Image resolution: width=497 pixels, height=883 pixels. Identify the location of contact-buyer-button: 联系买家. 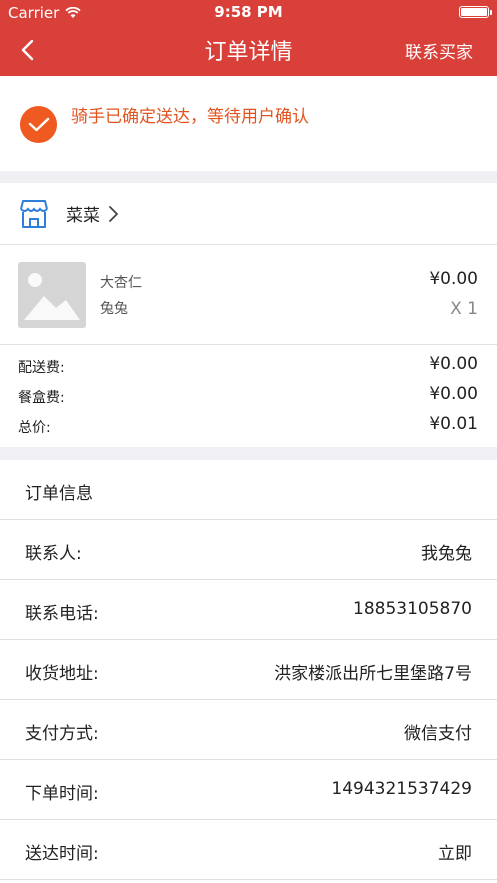
(439, 50).